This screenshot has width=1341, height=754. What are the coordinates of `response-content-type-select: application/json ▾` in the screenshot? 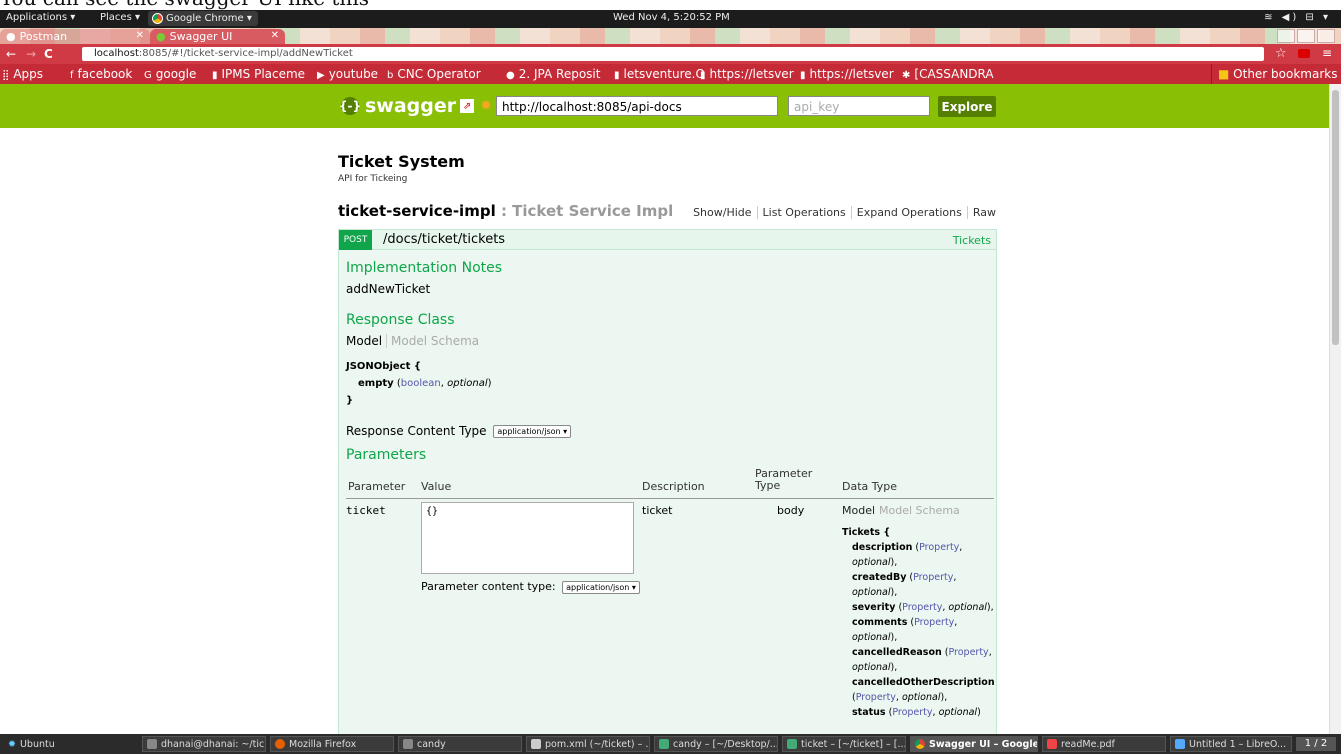 It's located at (532, 431).